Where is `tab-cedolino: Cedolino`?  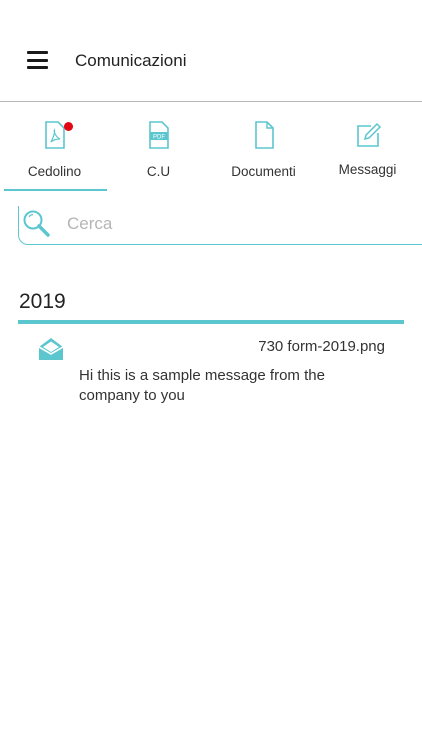
tab-cedolino: Cedolino is located at coordinates (54, 147).